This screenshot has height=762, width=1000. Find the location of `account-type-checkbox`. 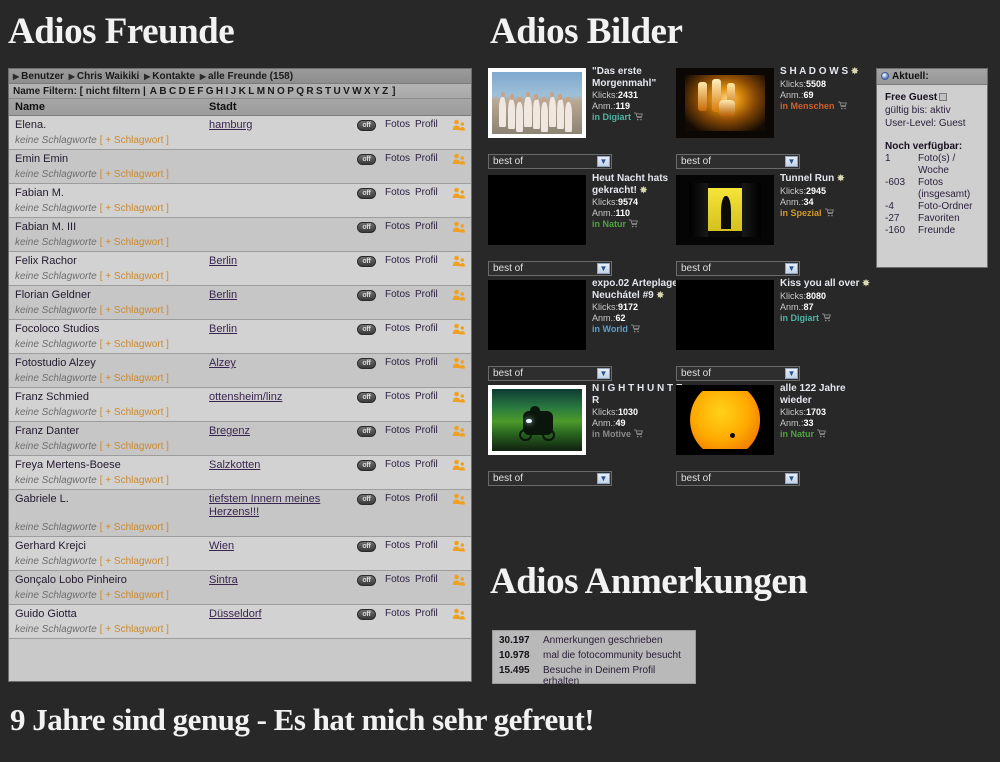

account-type-checkbox is located at coordinates (943, 97).